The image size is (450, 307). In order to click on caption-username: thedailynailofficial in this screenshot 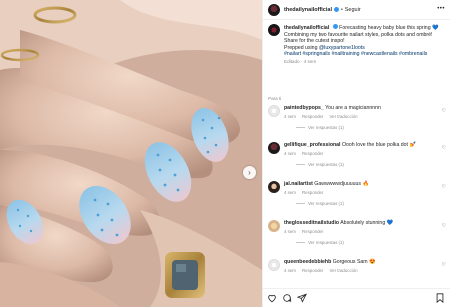, I will do `click(306, 28)`.